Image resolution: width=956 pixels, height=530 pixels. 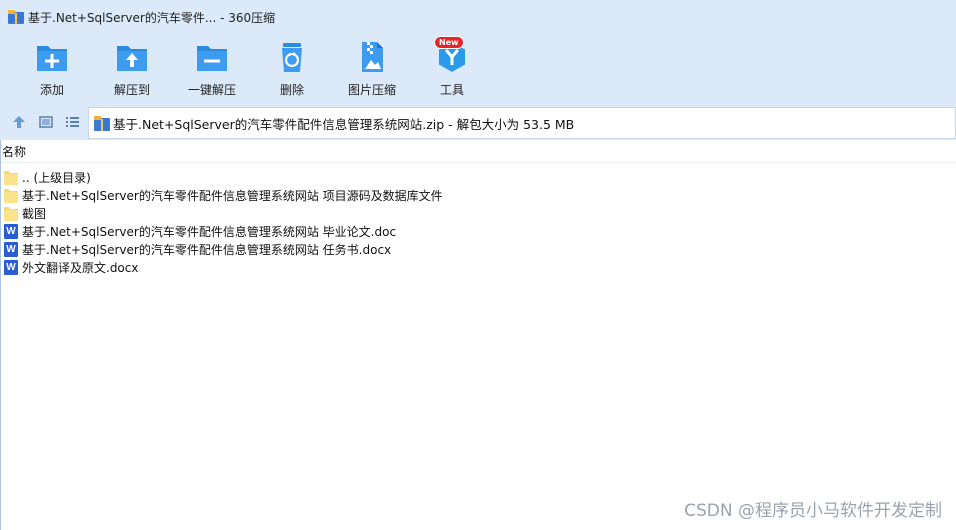 I want to click on new-badge: New, so click(x=449, y=42).